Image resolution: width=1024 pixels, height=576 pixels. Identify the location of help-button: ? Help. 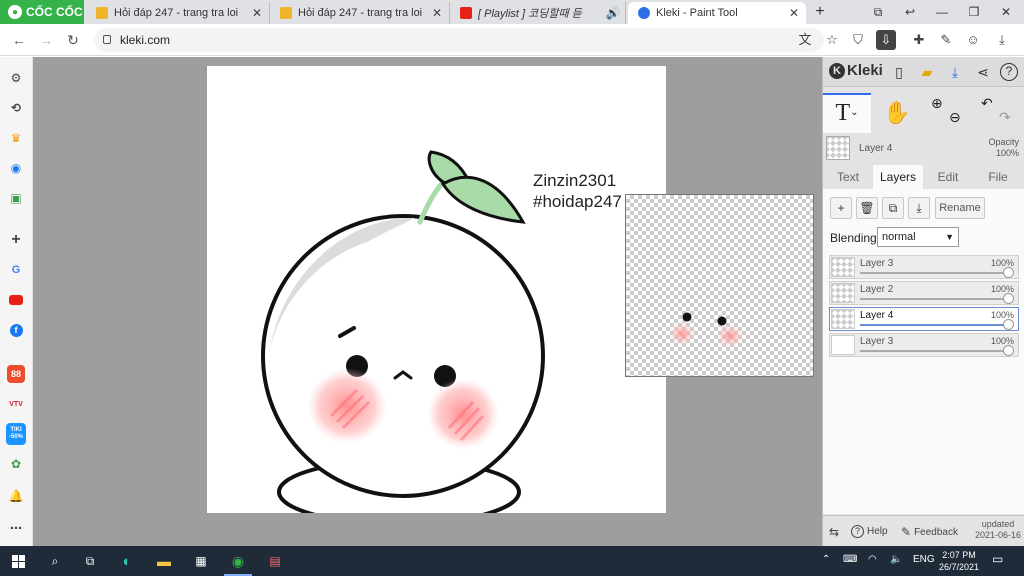
(869, 531).